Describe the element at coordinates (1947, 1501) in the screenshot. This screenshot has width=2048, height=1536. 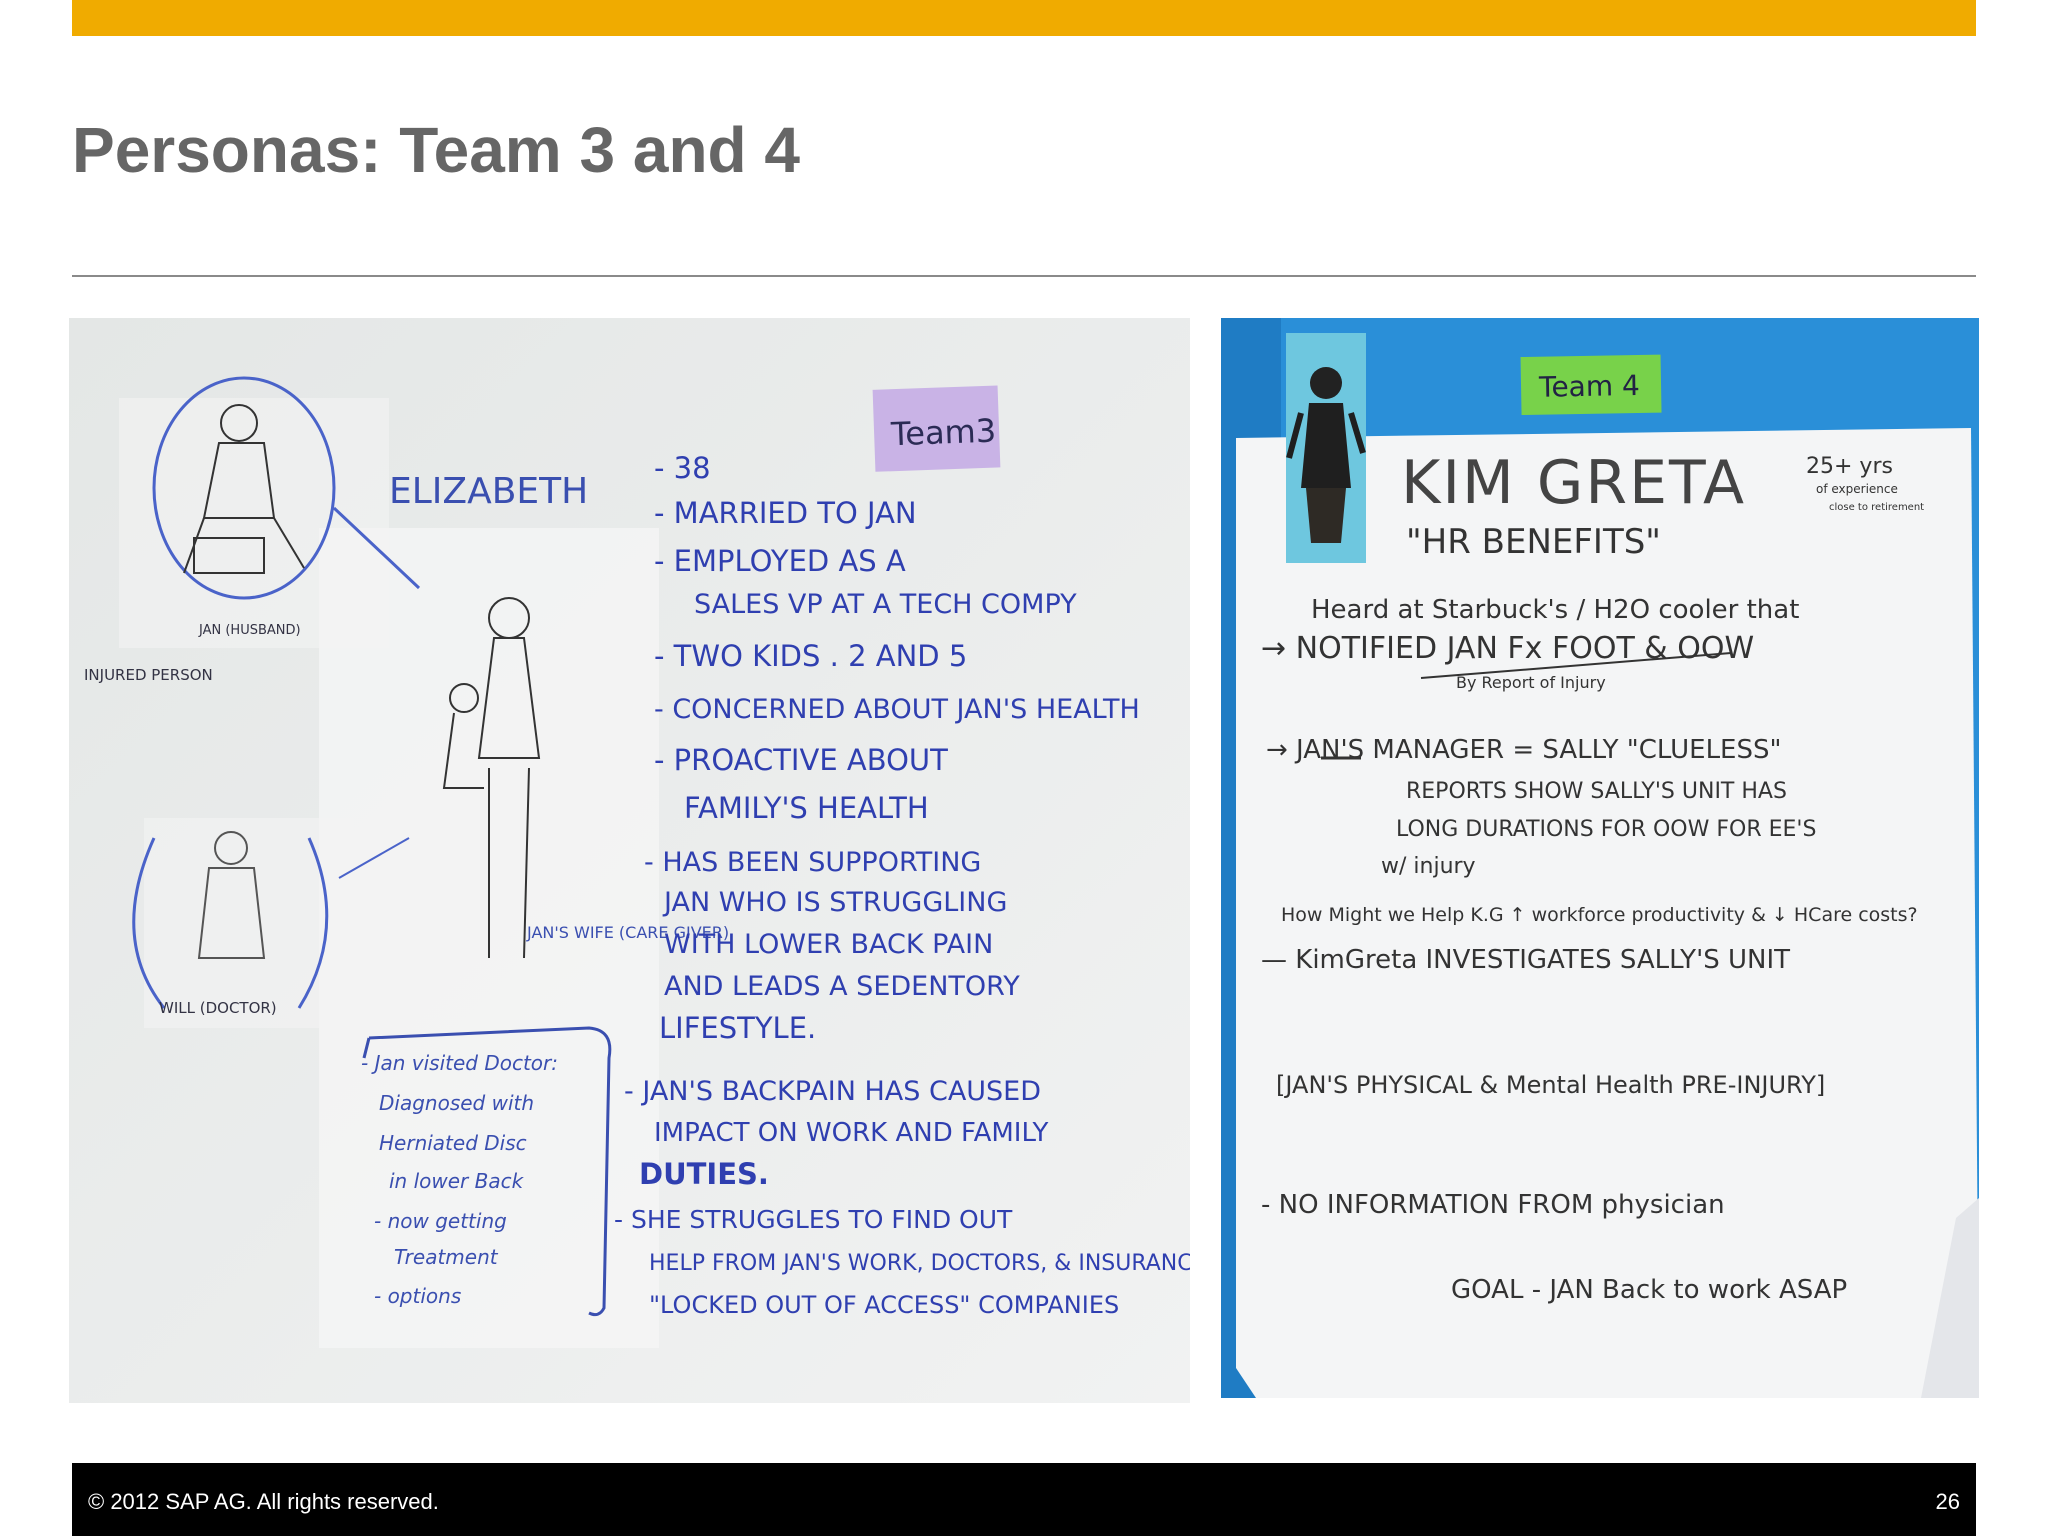
I see `page-number: 26` at that location.